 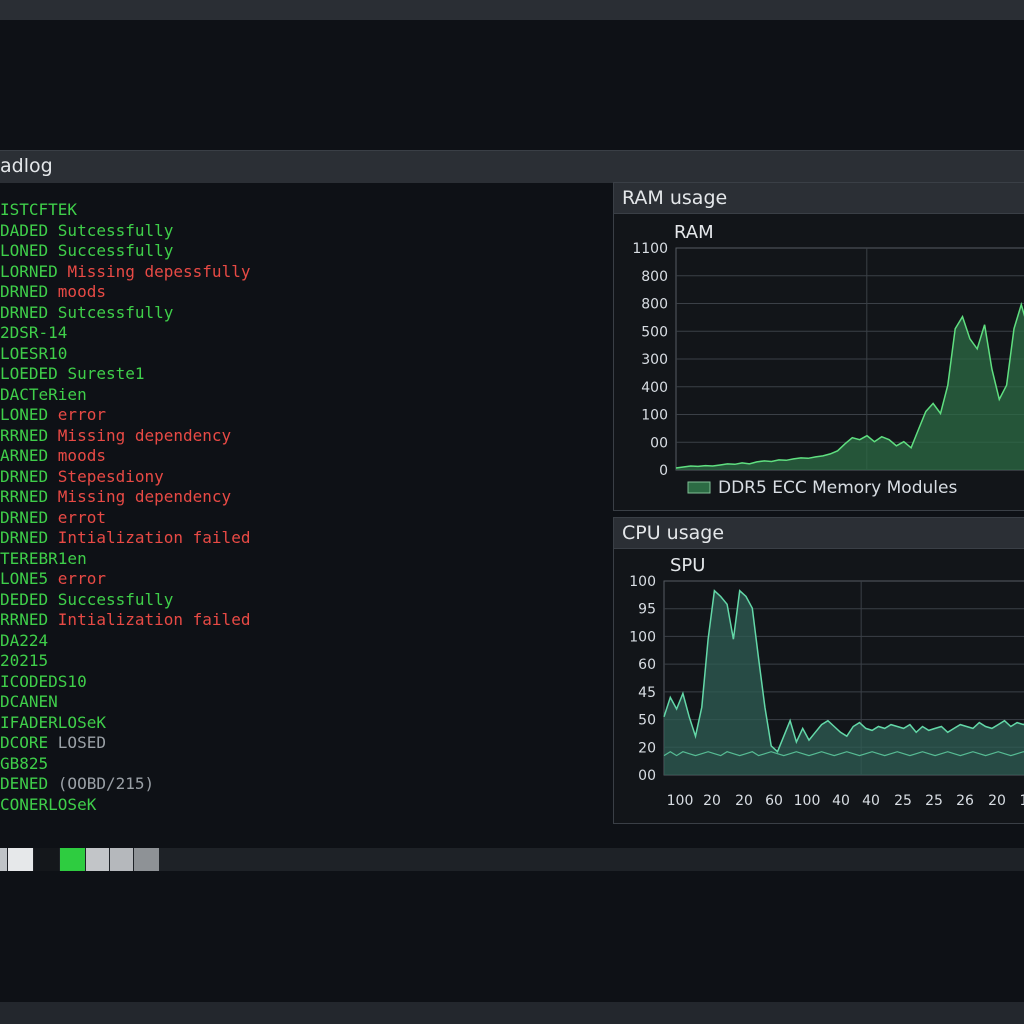 What do you see at coordinates (29, 783) in the screenshot?
I see `log-line-prefix: DENED` at bounding box center [29, 783].